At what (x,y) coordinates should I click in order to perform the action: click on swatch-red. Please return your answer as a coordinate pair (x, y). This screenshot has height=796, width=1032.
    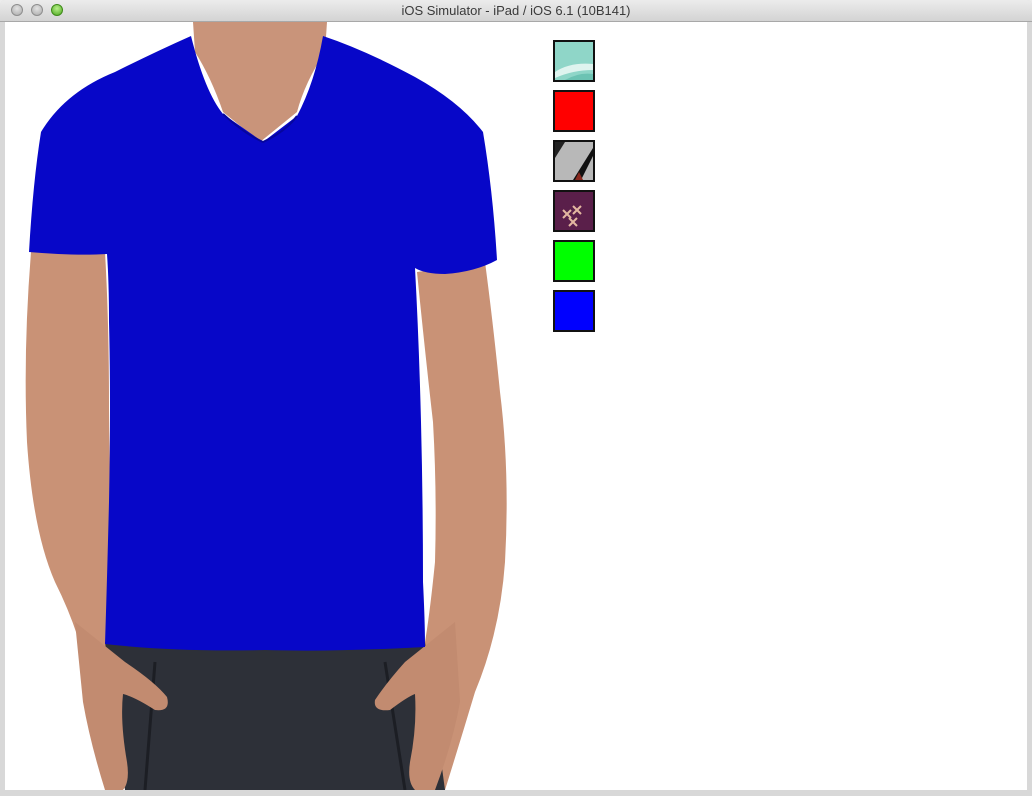
    Looking at the image, I should click on (574, 111).